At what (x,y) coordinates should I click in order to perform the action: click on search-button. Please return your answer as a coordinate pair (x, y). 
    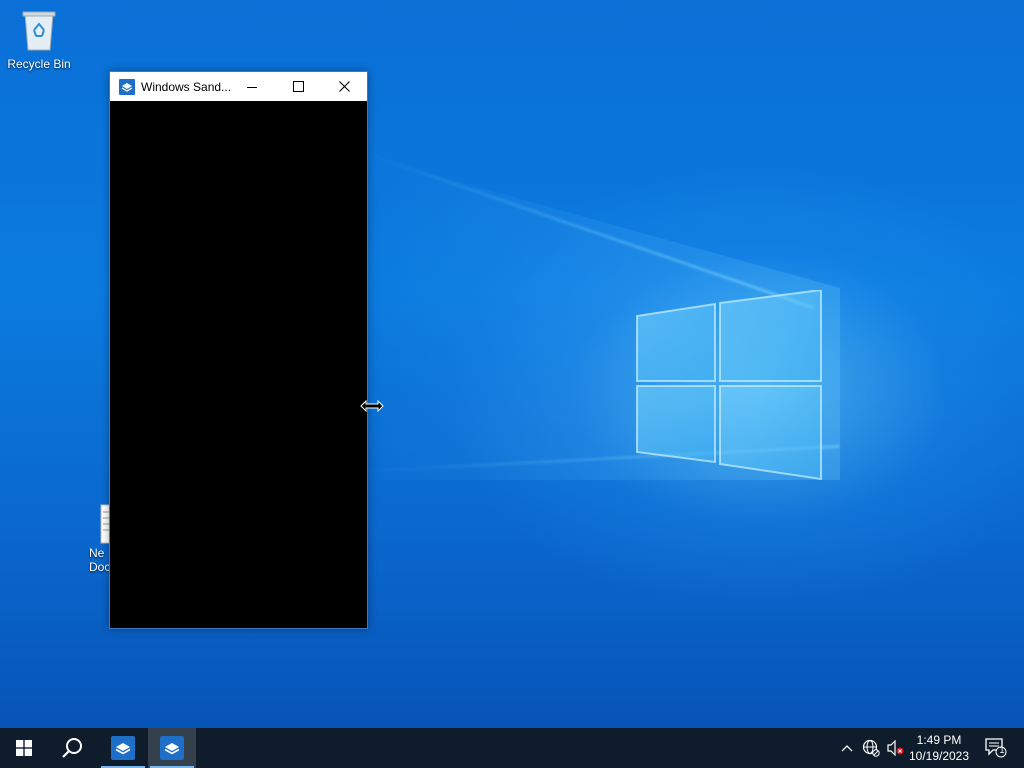
    Looking at the image, I should click on (72, 748).